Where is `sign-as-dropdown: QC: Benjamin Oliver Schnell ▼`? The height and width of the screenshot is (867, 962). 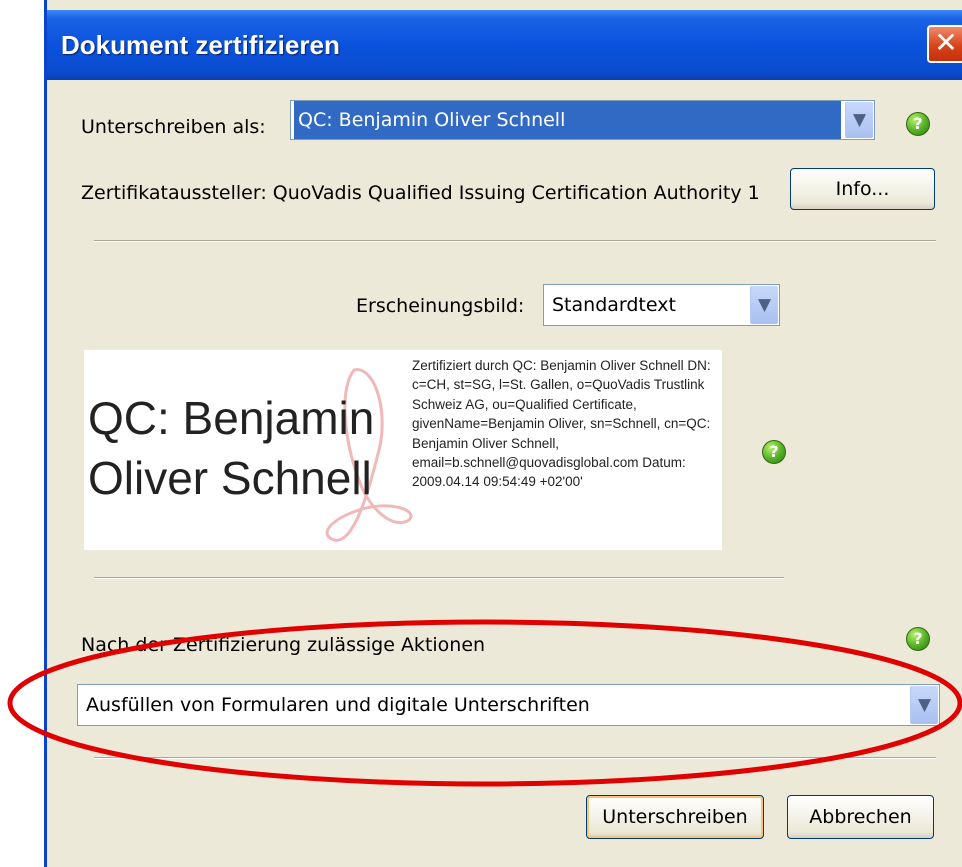
sign-as-dropdown: QC: Benjamin Oliver Schnell ▼ is located at coordinates (582, 120).